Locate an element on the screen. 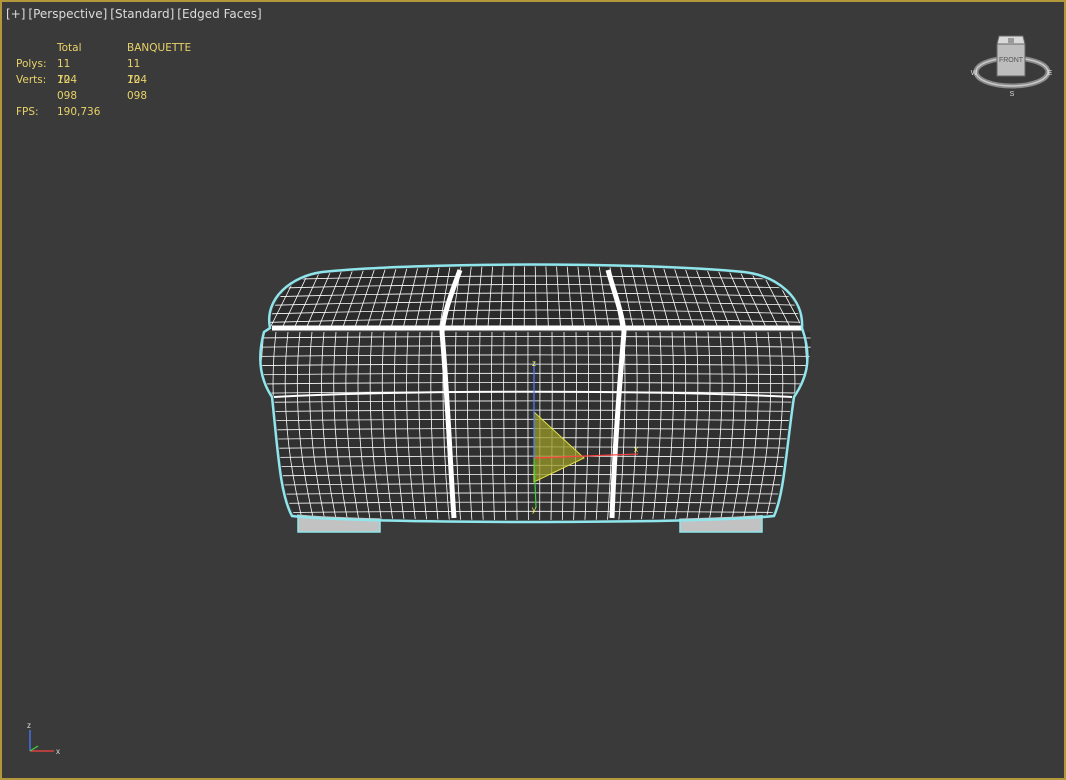 The height and width of the screenshot is (780, 1066). world-axis-x-label: x is located at coordinates (58, 751).